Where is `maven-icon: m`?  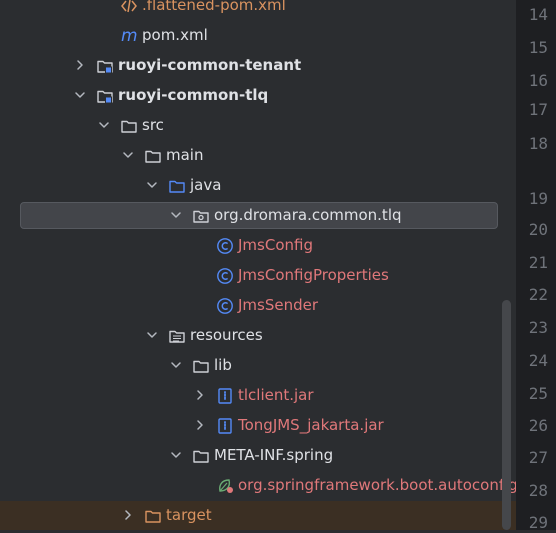 maven-icon: m is located at coordinates (129, 36).